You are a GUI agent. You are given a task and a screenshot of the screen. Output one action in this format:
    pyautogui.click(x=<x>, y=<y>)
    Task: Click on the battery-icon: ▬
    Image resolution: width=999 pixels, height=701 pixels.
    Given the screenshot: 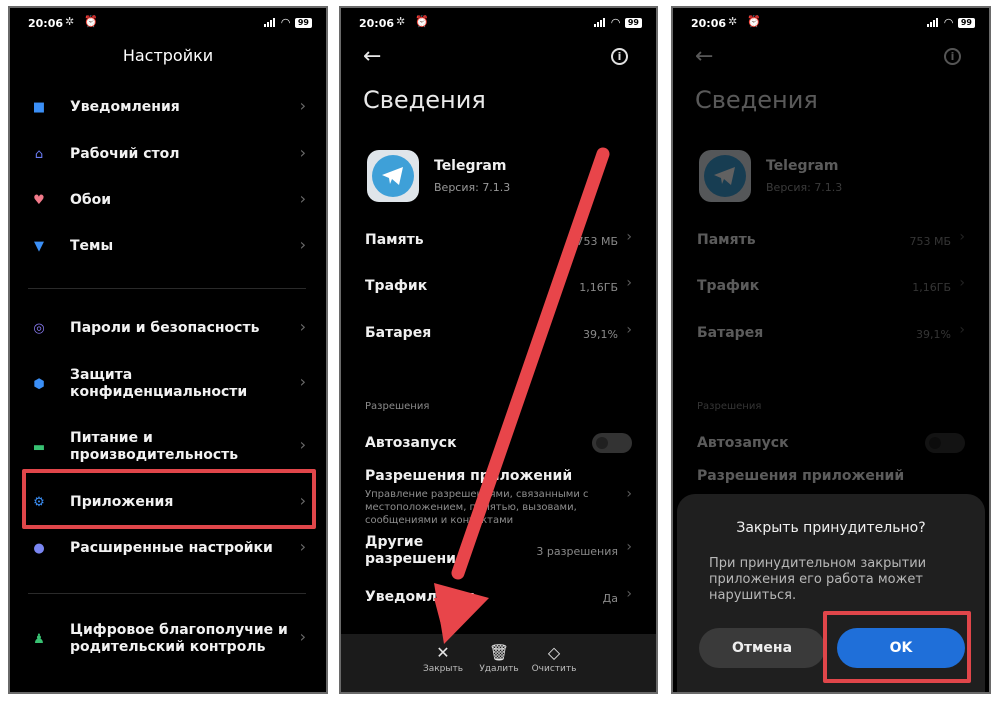 What is the action you would take?
    pyautogui.click(x=39, y=447)
    